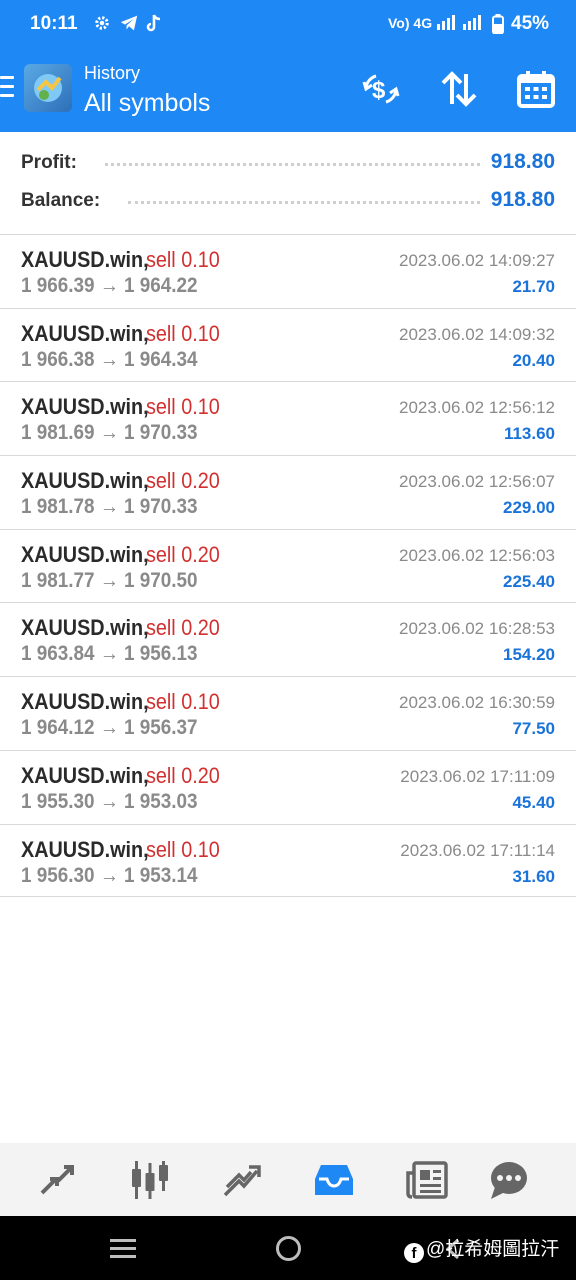  What do you see at coordinates (414, 1253) in the screenshot?
I see `facebook-icon: f` at bounding box center [414, 1253].